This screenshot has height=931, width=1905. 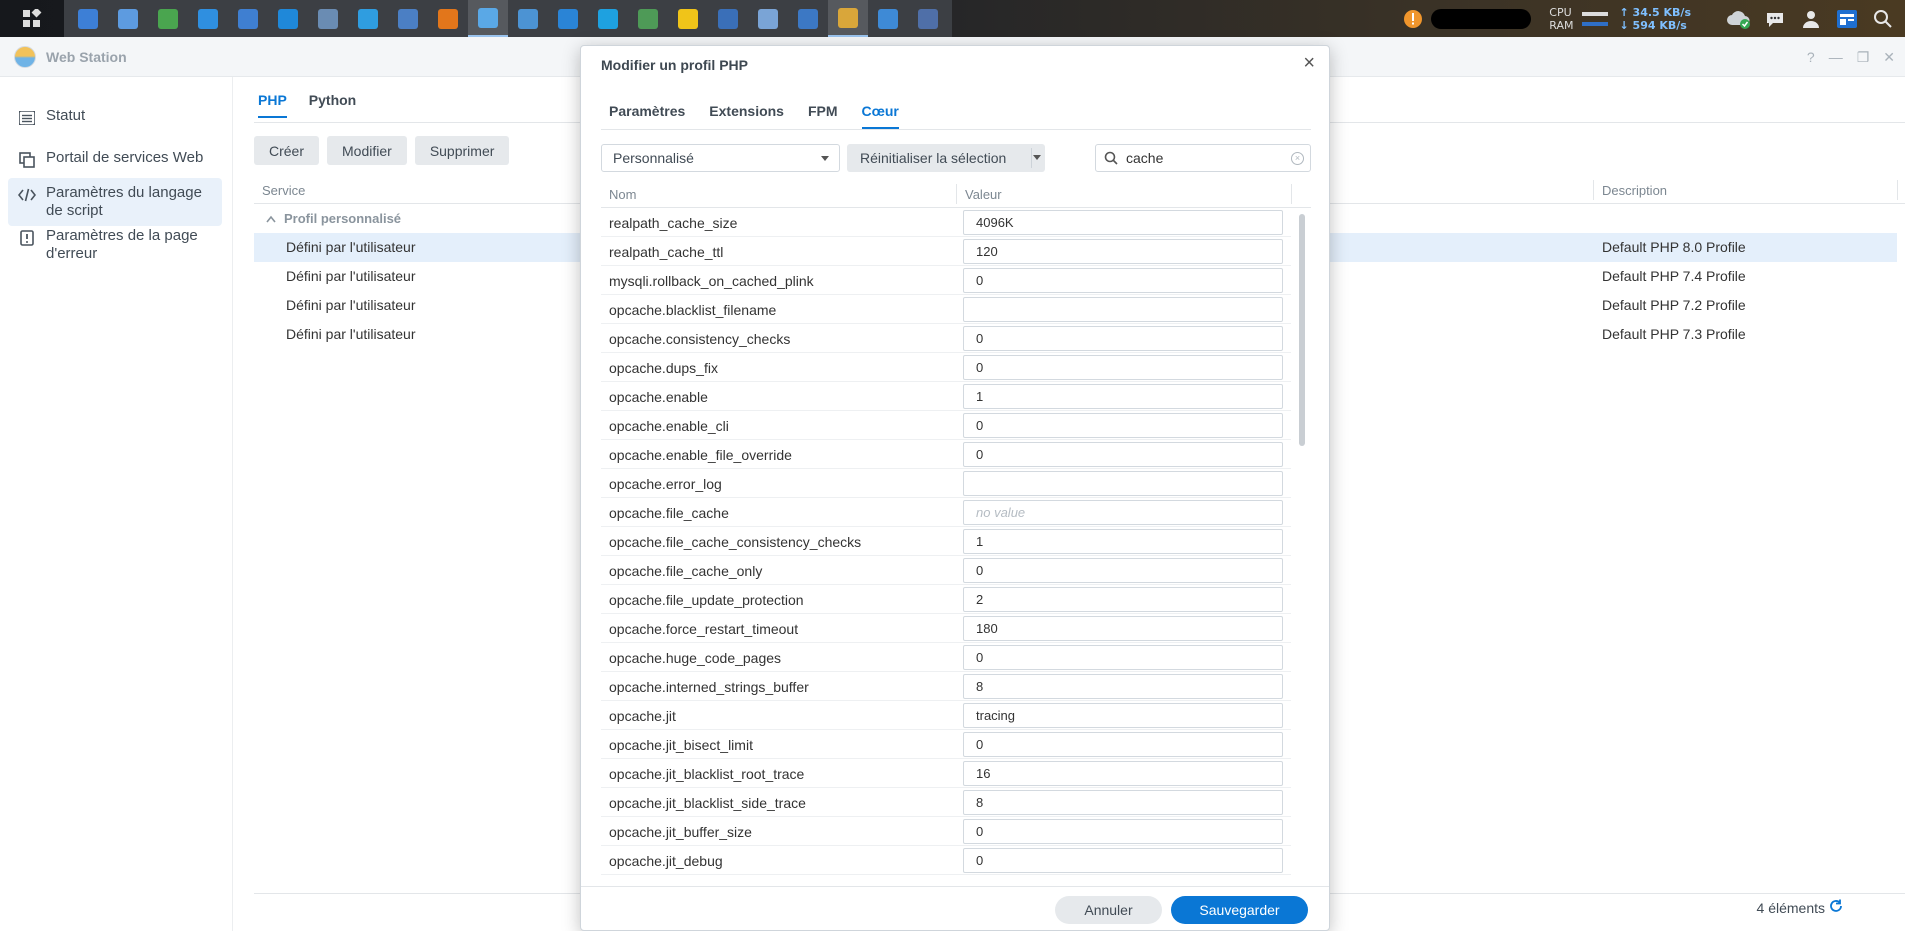 I want to click on windows-start-icon, so click(x=32, y=17).